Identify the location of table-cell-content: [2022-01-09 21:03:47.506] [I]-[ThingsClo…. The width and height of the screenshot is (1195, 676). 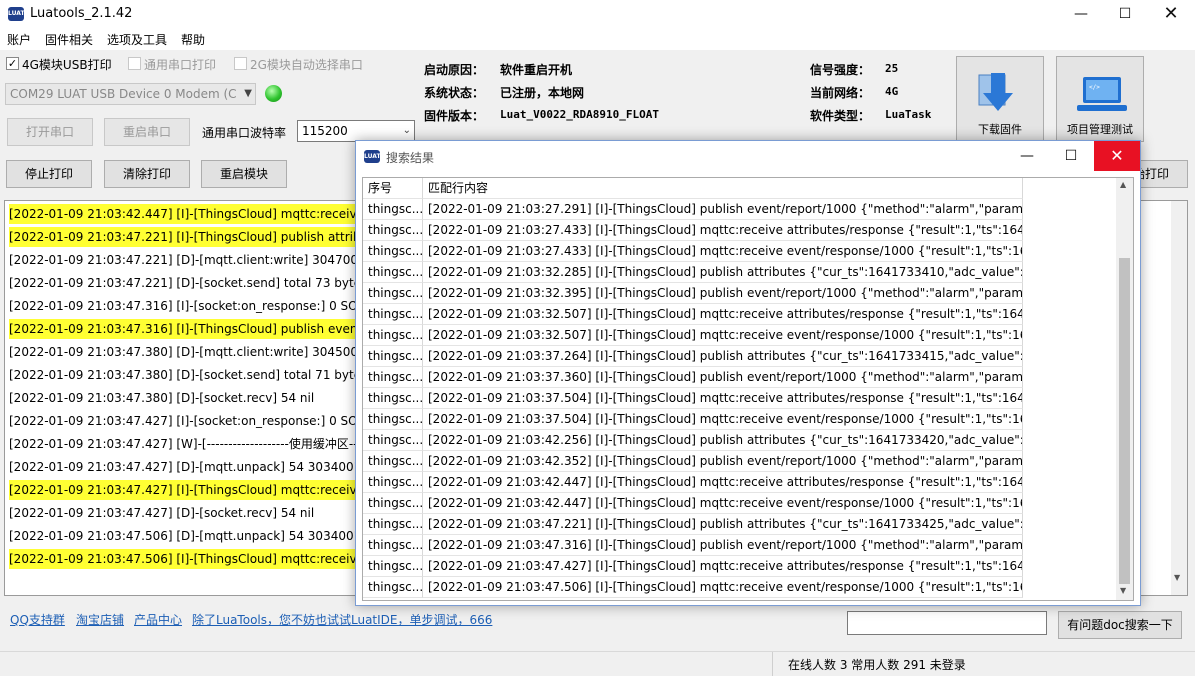
(723, 587).